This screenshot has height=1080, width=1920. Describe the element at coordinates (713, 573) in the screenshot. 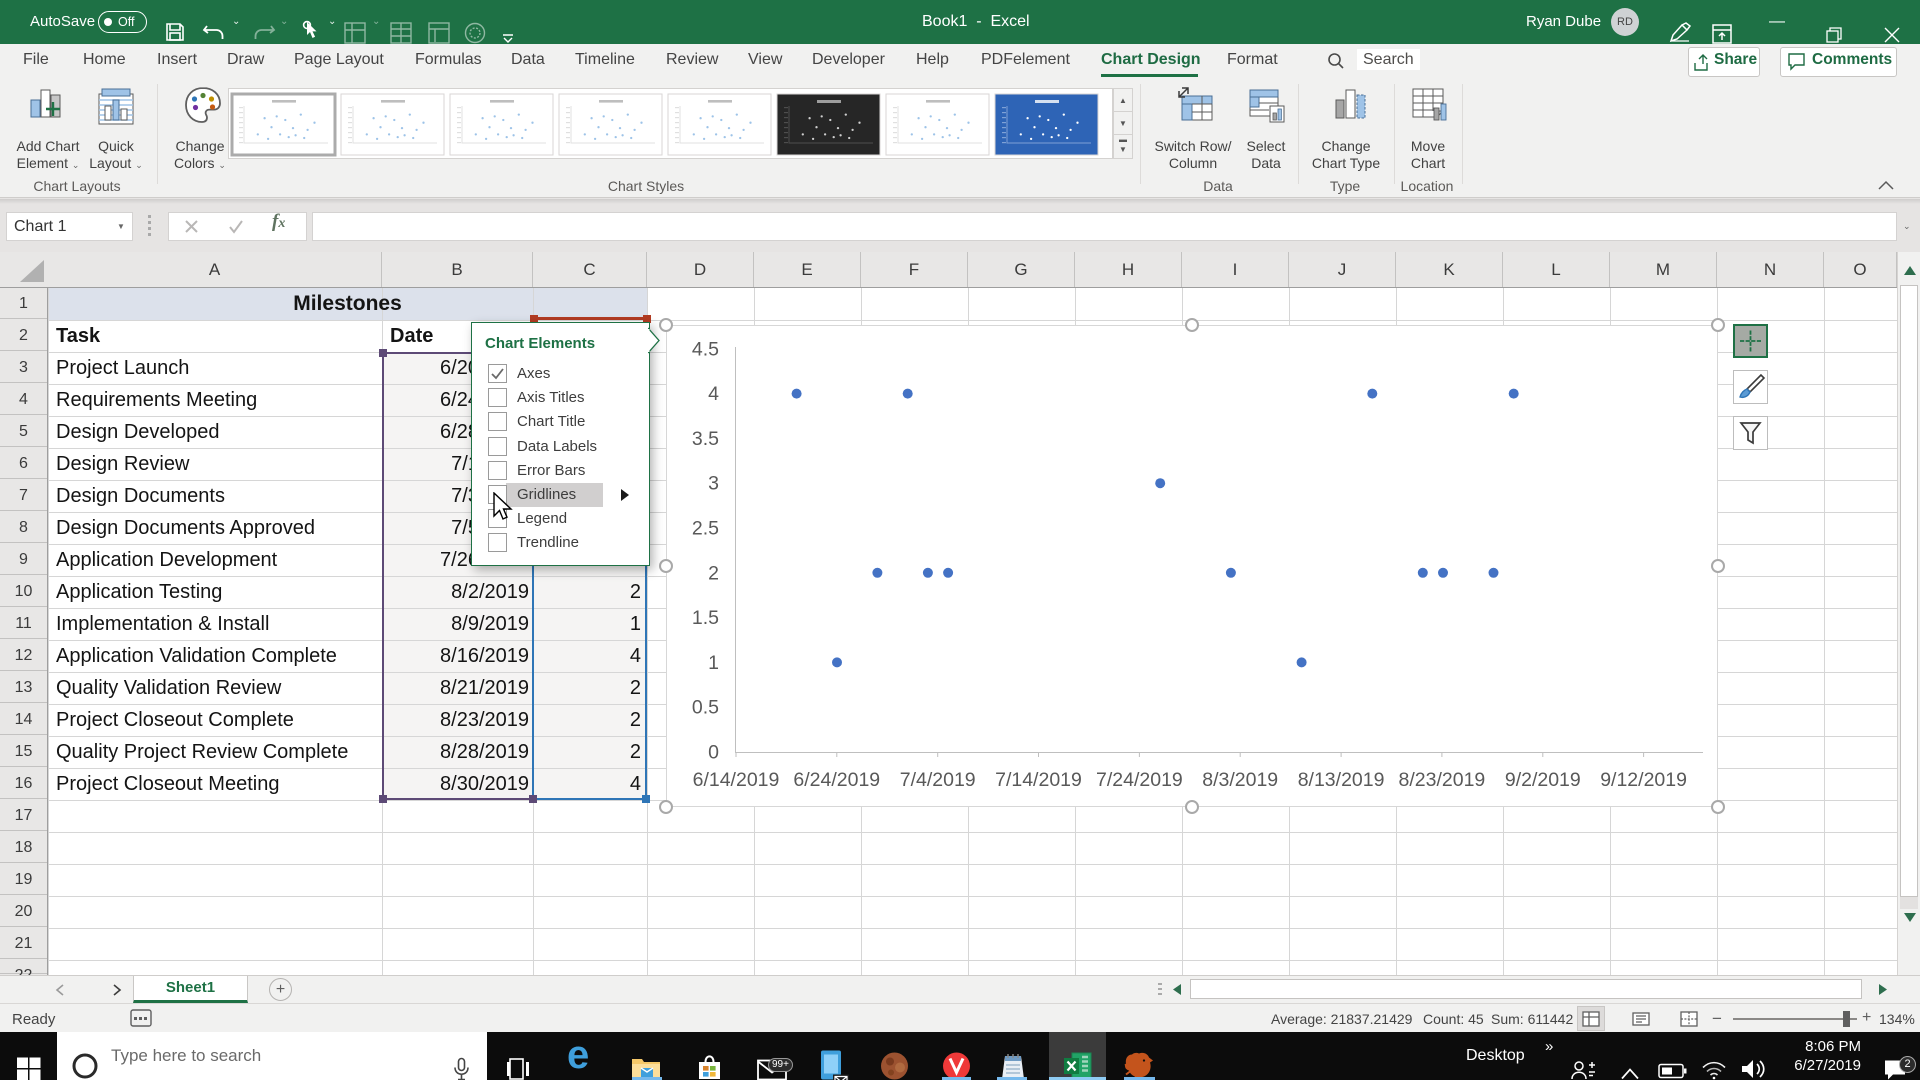

I see `svg-text: 2` at that location.